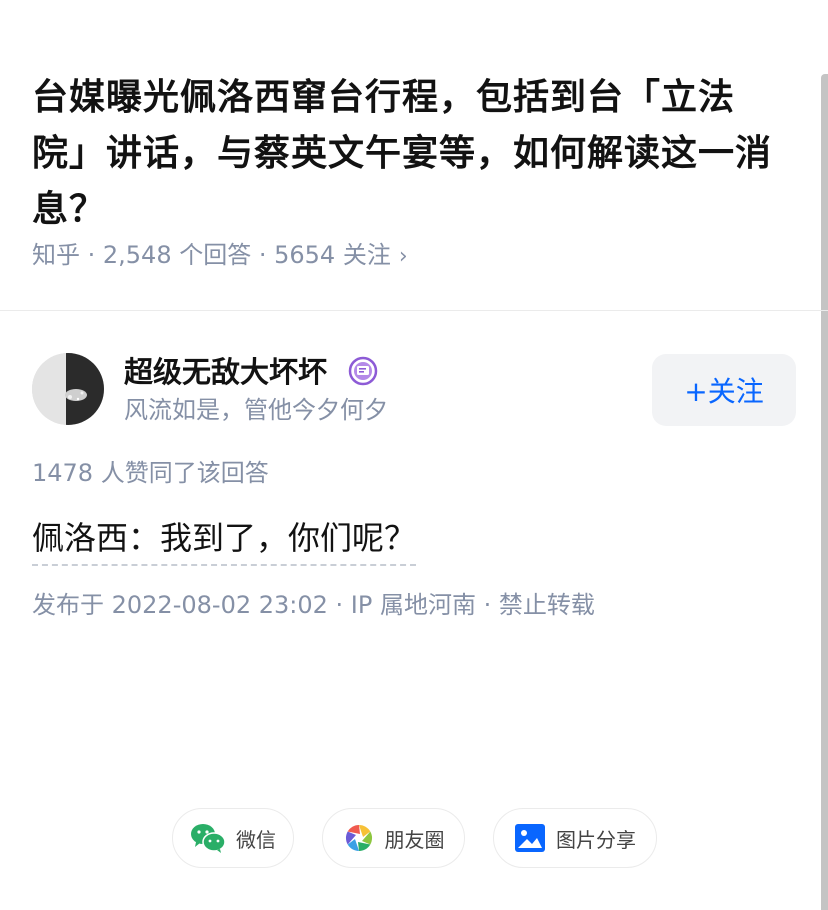 This screenshot has height=910, width=828. I want to click on image-icon, so click(530, 838).